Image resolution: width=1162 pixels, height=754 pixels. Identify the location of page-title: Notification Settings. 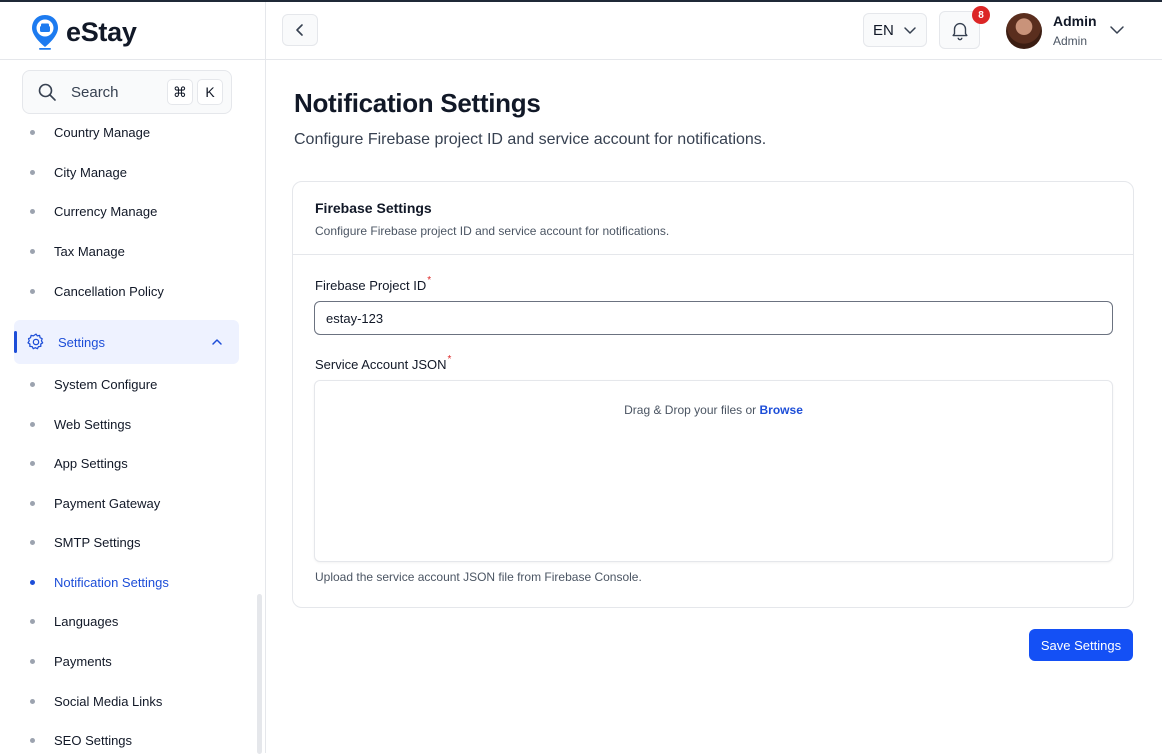
(417, 103).